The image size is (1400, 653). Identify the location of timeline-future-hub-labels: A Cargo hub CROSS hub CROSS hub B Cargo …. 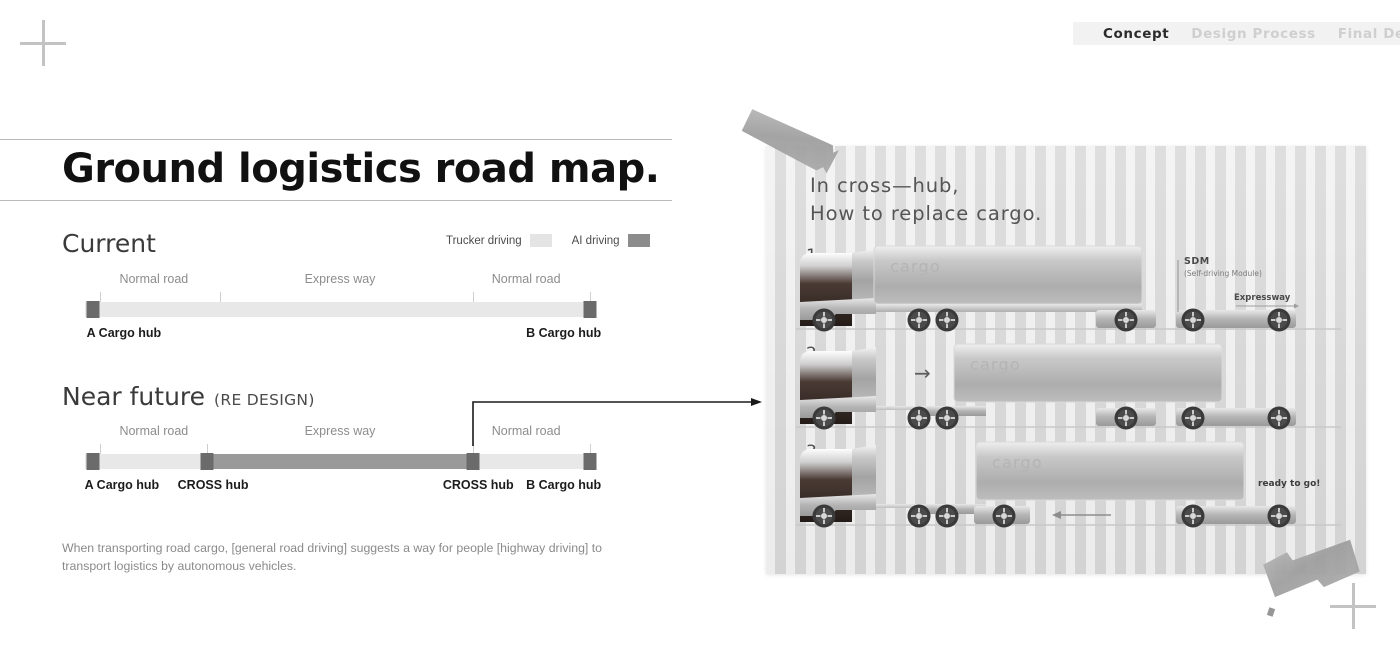
(343, 489).